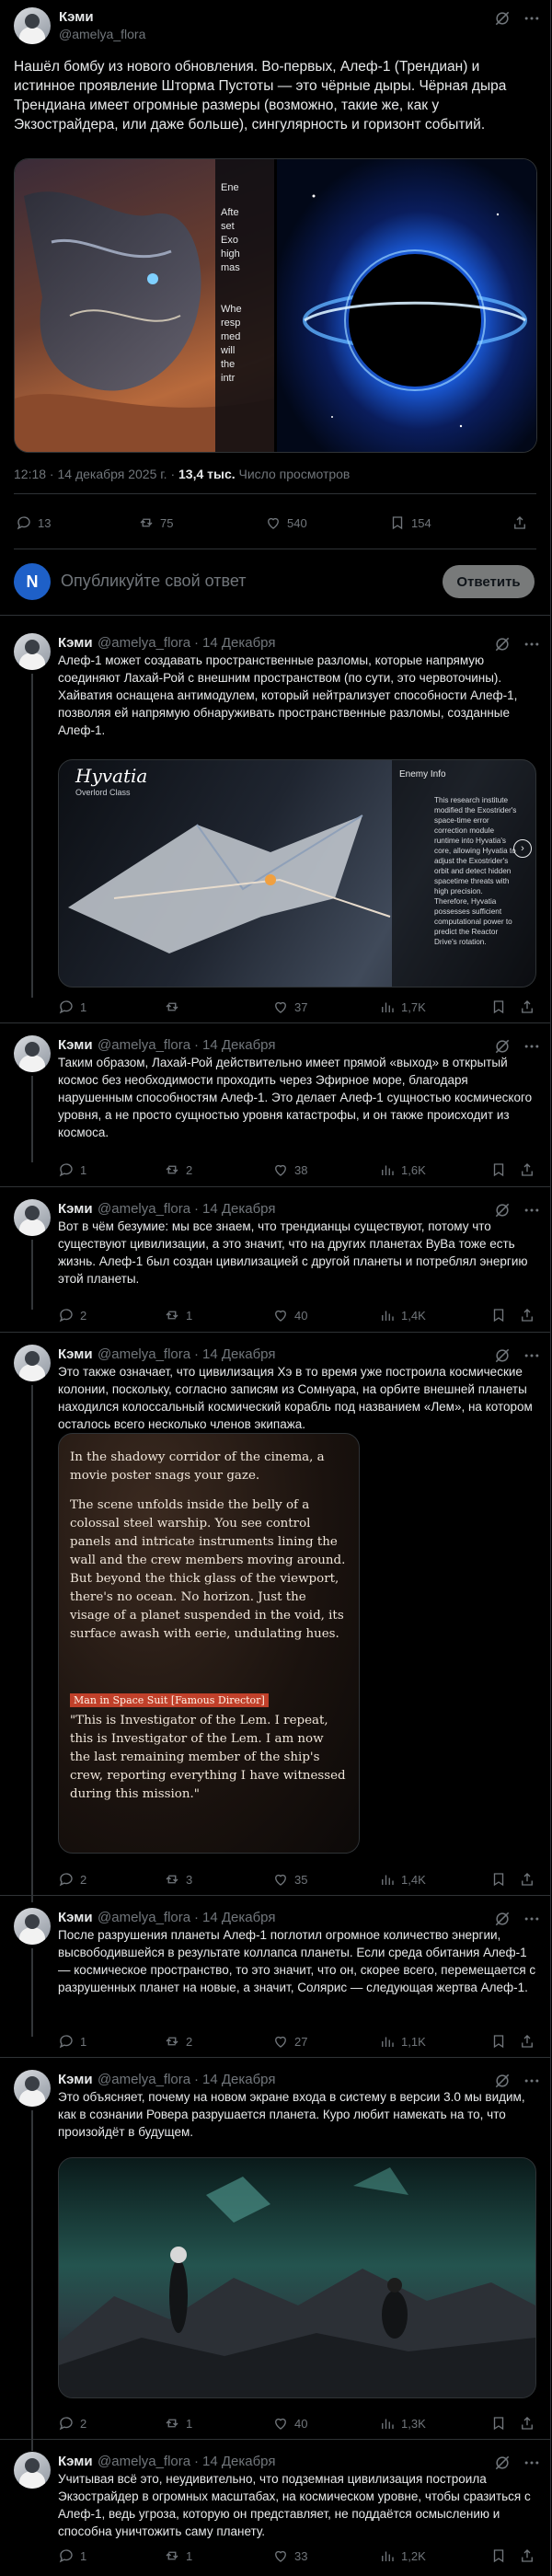 Image resolution: width=552 pixels, height=2576 pixels. I want to click on reply-avatar: N, so click(32, 581).